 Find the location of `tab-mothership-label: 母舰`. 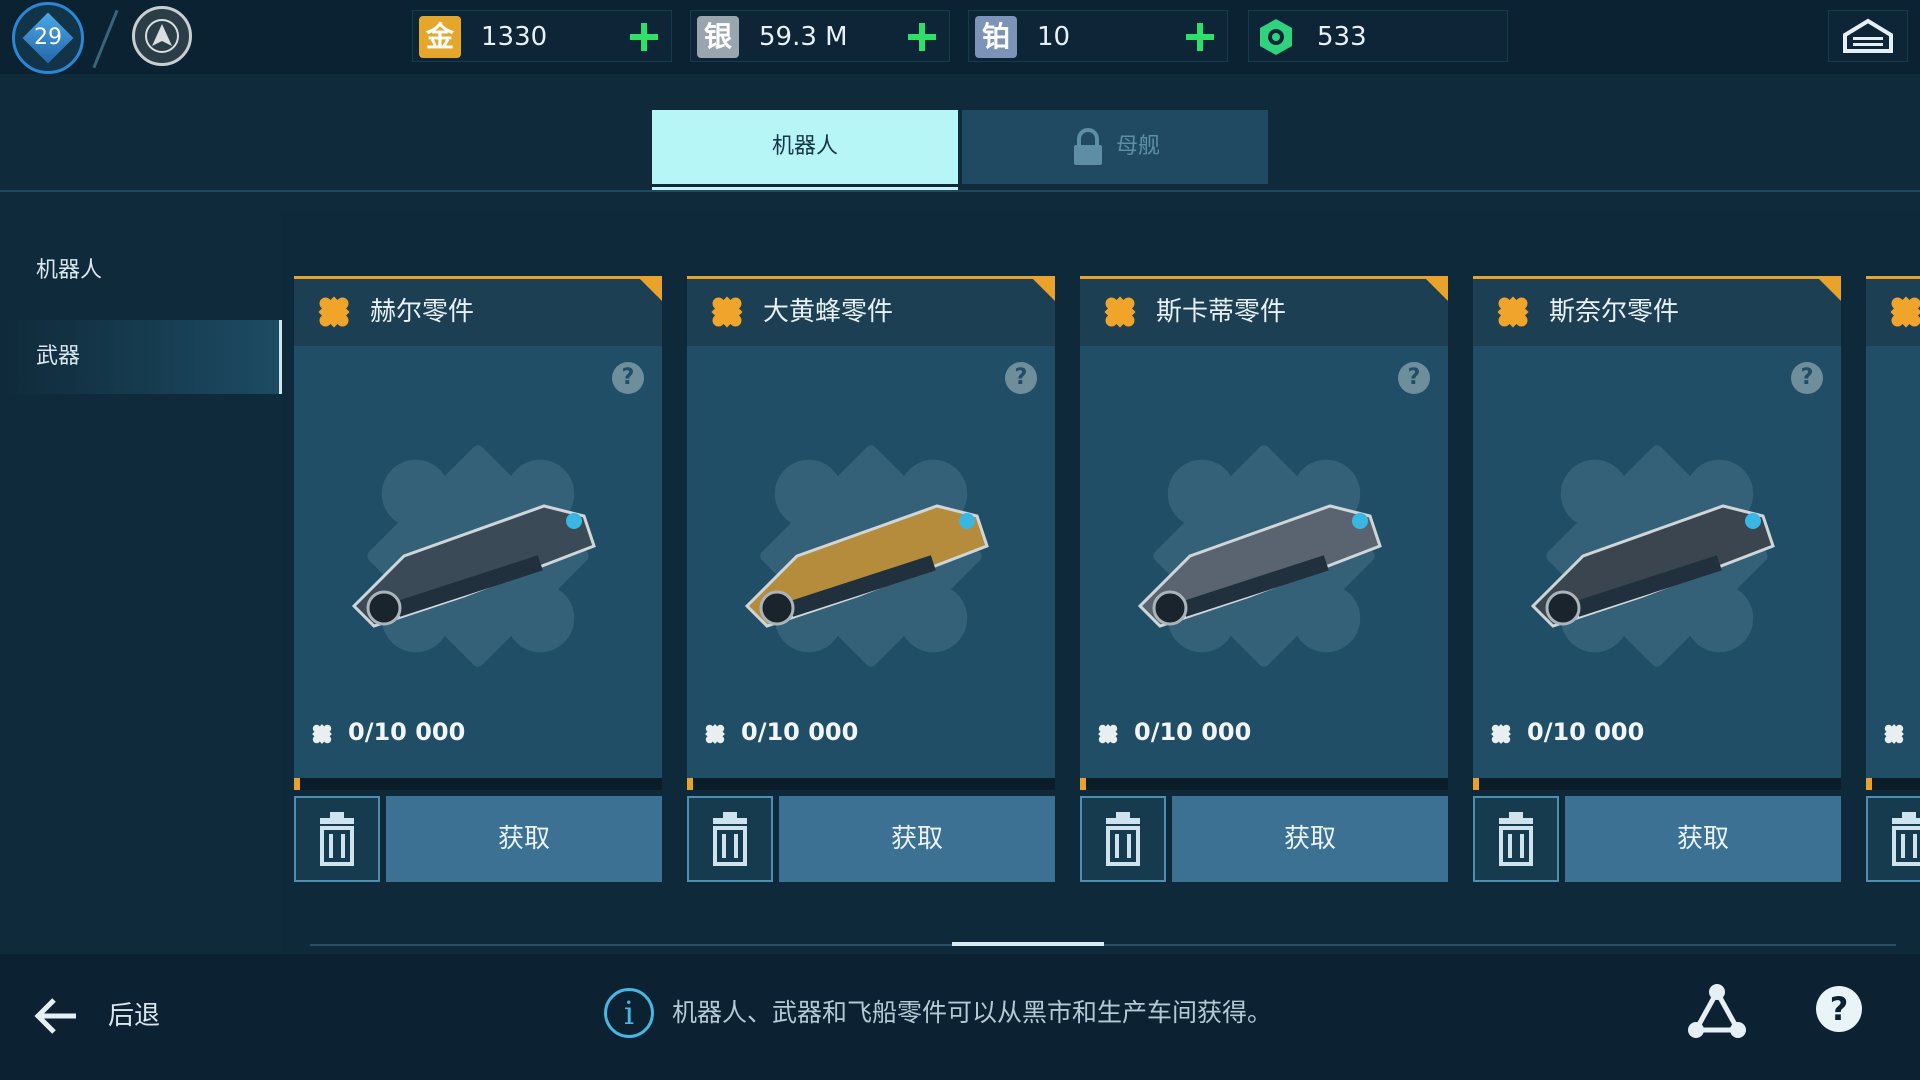

tab-mothership-label: 母舰 is located at coordinates (1137, 146).